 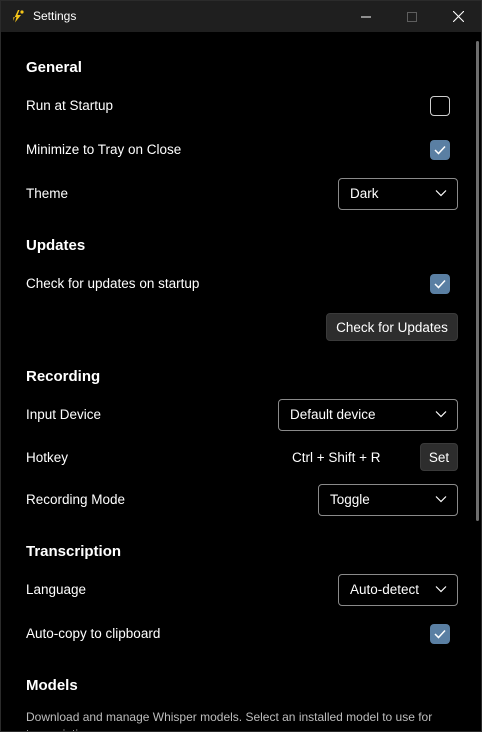 What do you see at coordinates (113, 283) in the screenshot?
I see `check-updates-startup-label: Check for updates on startup` at bounding box center [113, 283].